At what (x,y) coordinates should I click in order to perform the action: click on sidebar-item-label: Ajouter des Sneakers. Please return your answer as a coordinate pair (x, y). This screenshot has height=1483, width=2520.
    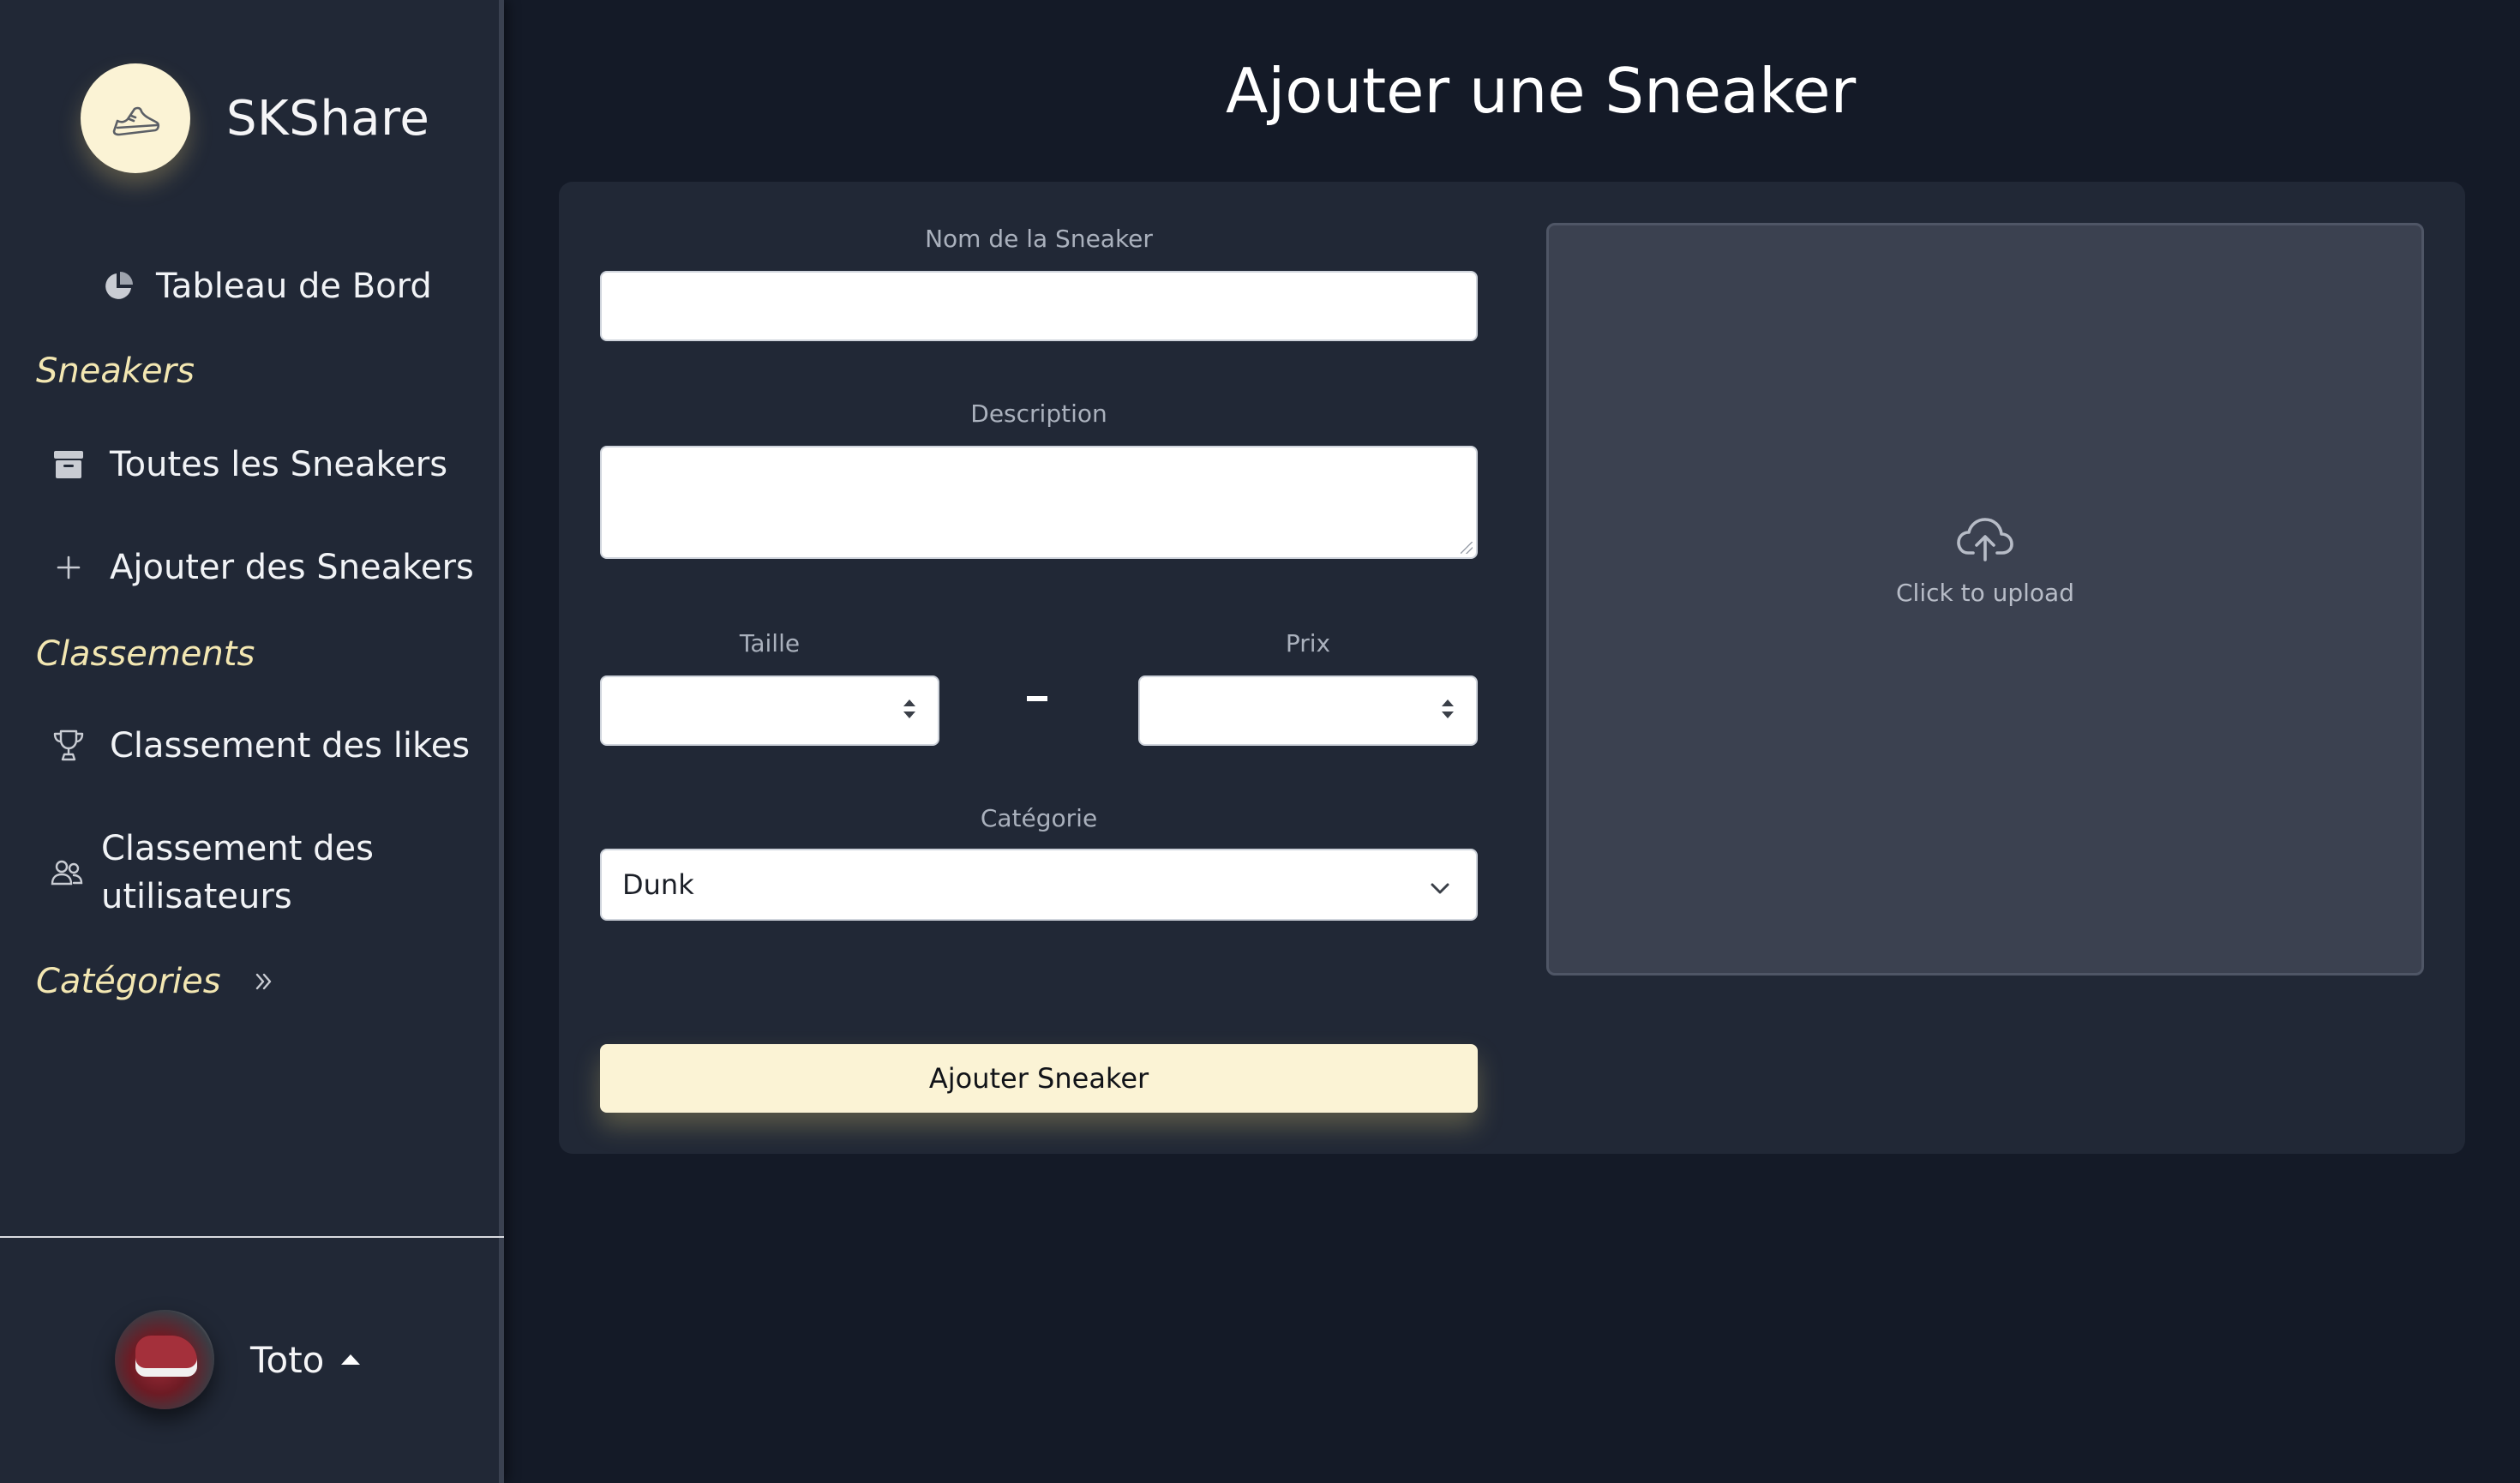
    Looking at the image, I should click on (292, 567).